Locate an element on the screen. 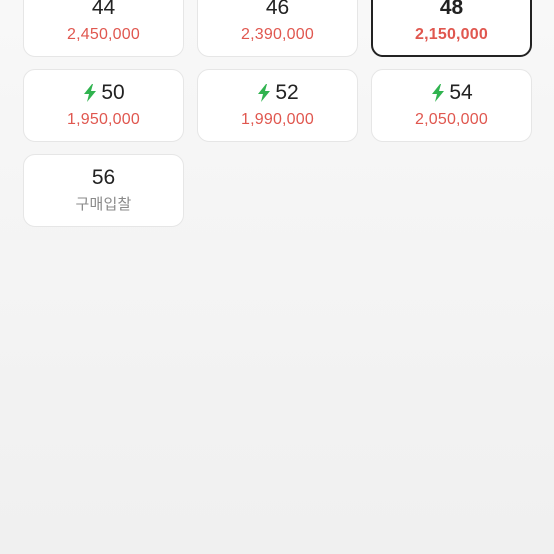  price-value: 2,050,000 is located at coordinates (451, 119).